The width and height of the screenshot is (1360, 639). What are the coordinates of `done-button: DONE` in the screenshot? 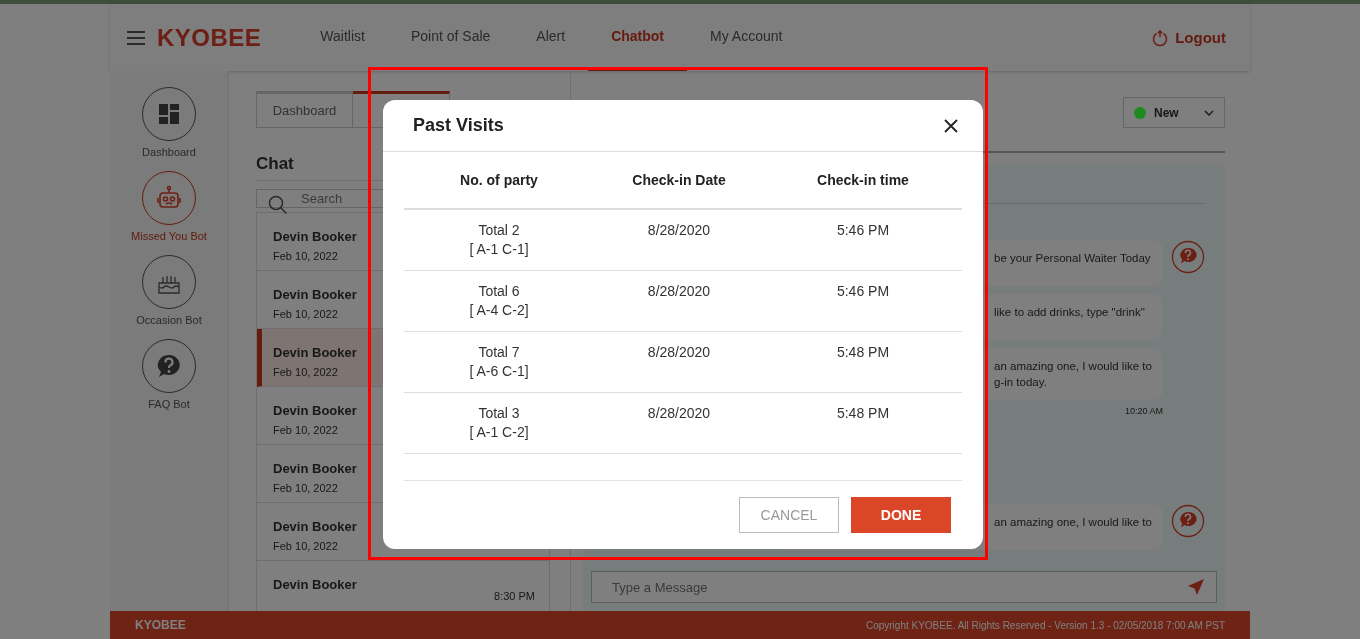 It's located at (901, 515).